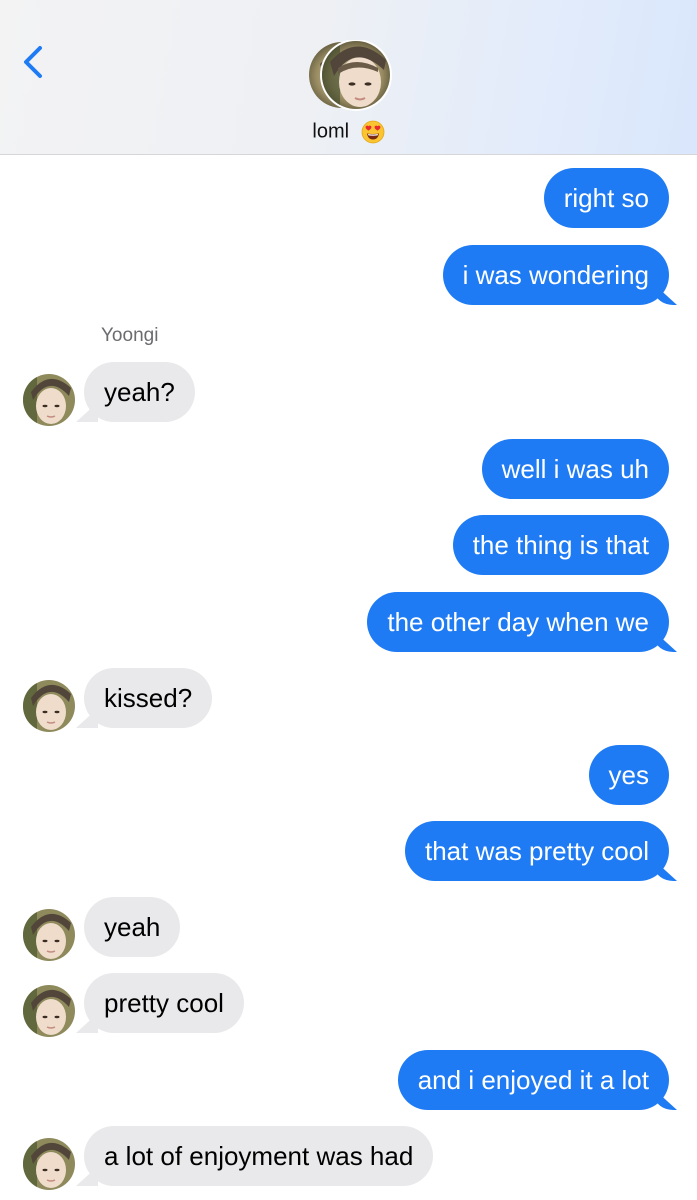  Describe the element at coordinates (628, 775) in the screenshot. I see `outgoing-message-bubble: yes` at that location.